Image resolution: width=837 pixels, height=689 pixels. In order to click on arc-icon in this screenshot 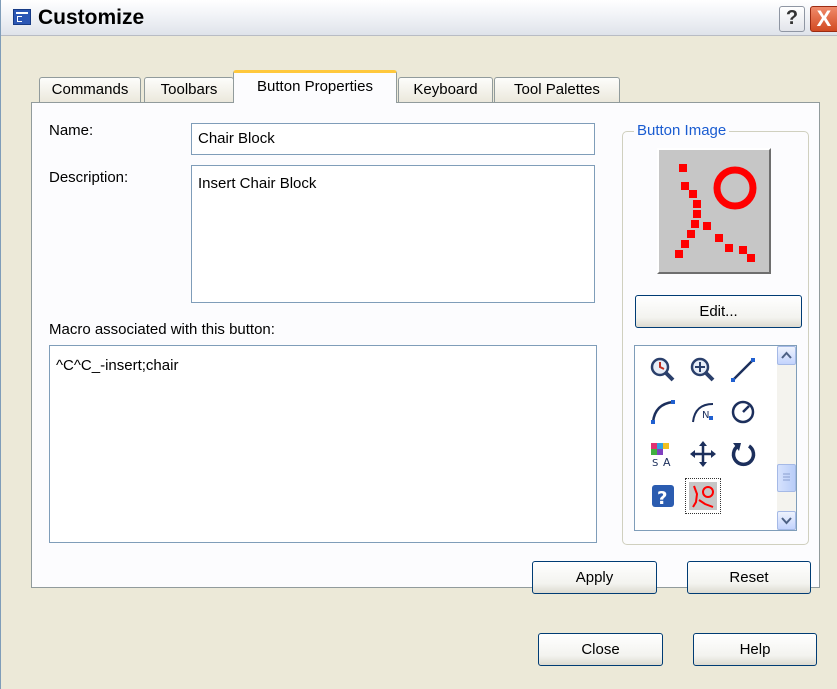, I will do `click(663, 412)`.